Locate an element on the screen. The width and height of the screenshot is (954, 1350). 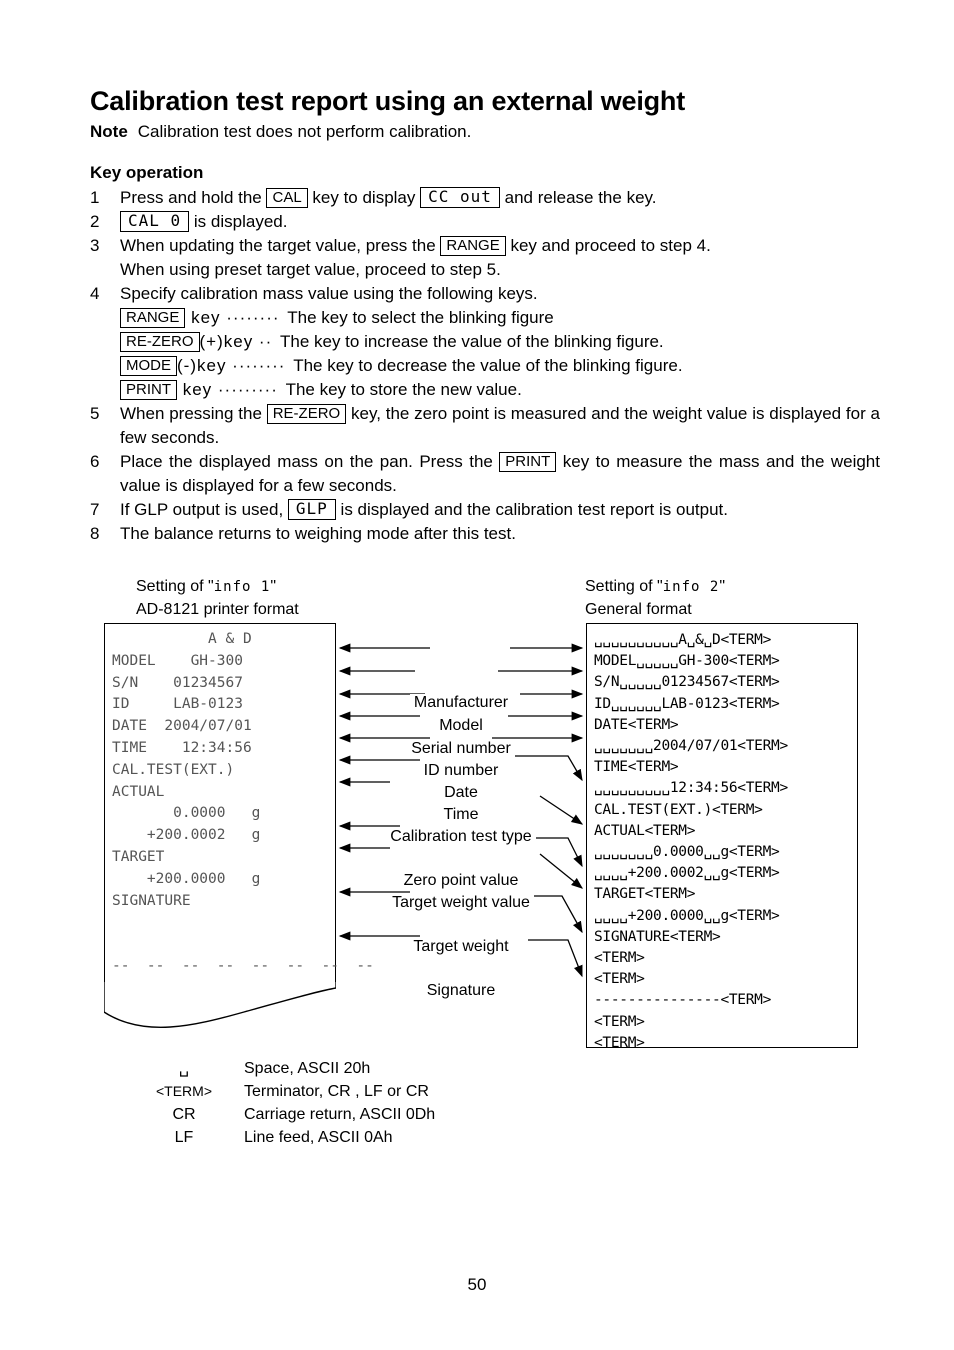
legend-row-term: <TERM> Terminator, CR , LF or CR is located at coordinates (287, 1091).